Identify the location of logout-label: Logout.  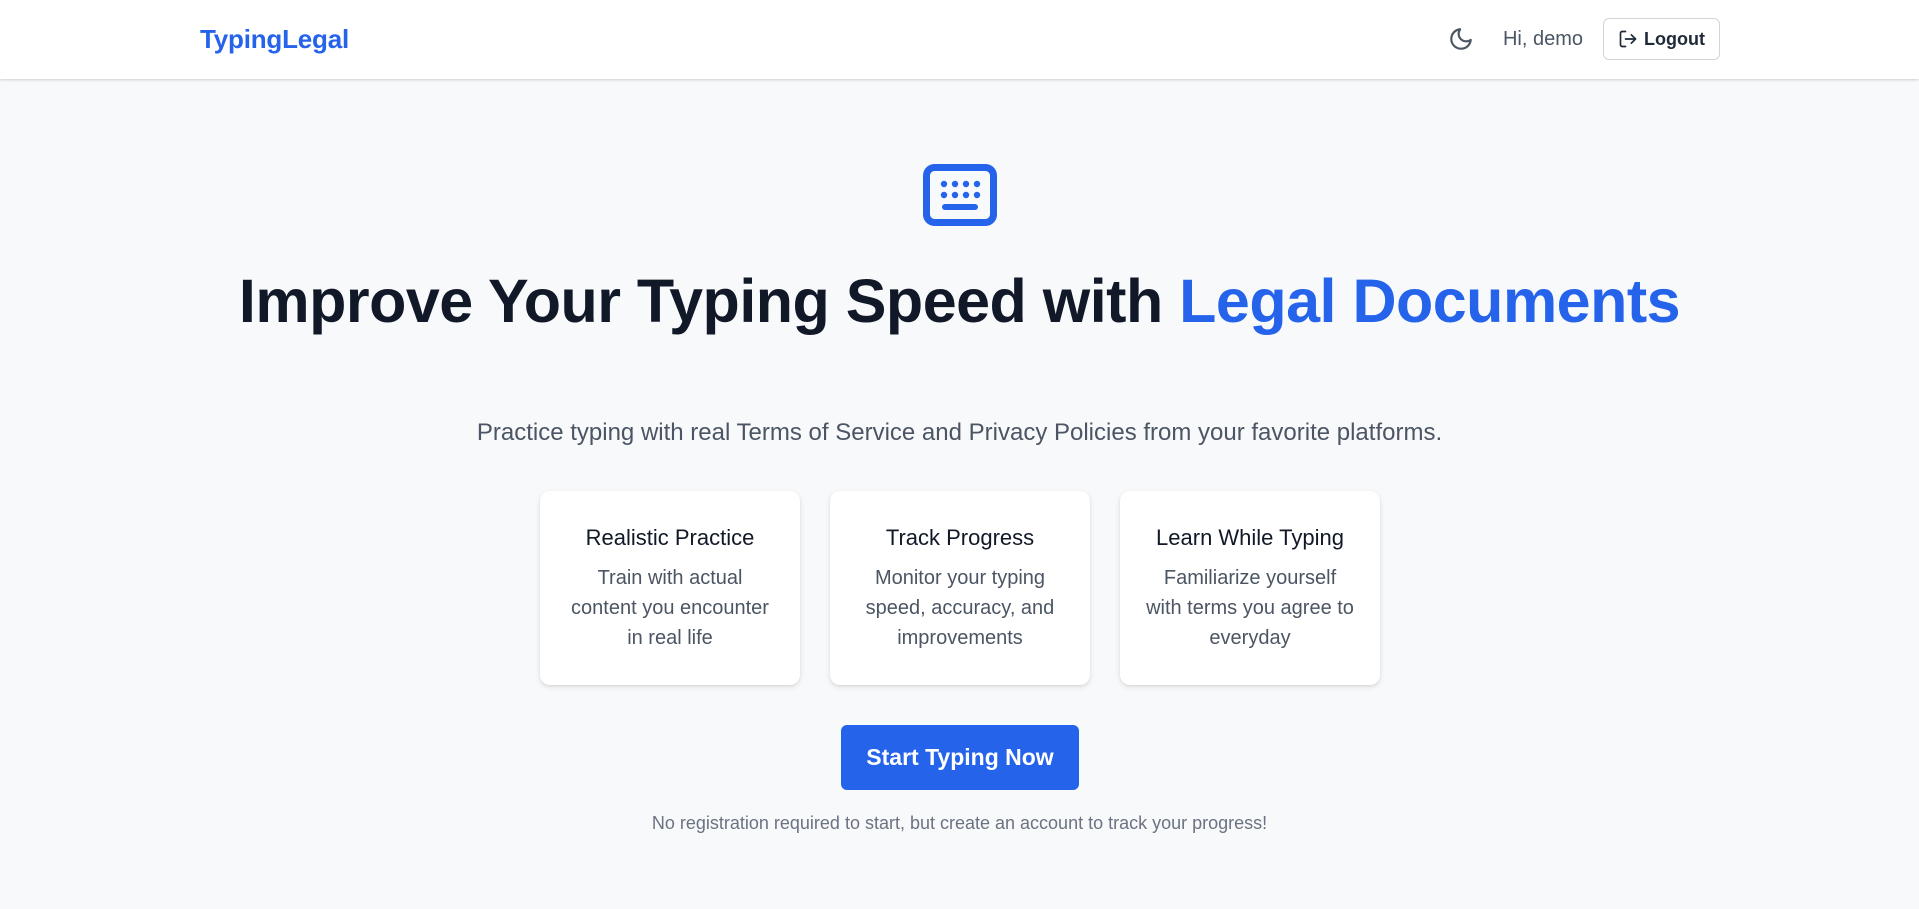
(1674, 38).